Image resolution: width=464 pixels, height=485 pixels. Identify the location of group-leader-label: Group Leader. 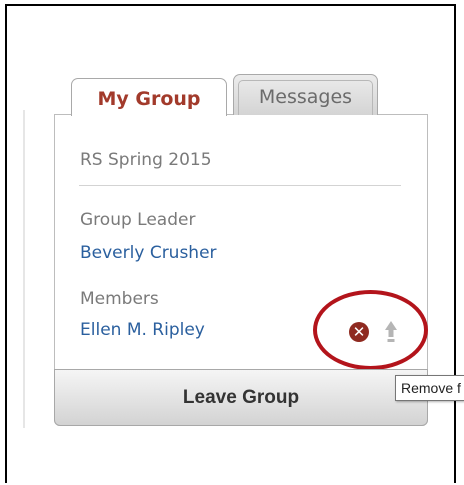
(138, 220).